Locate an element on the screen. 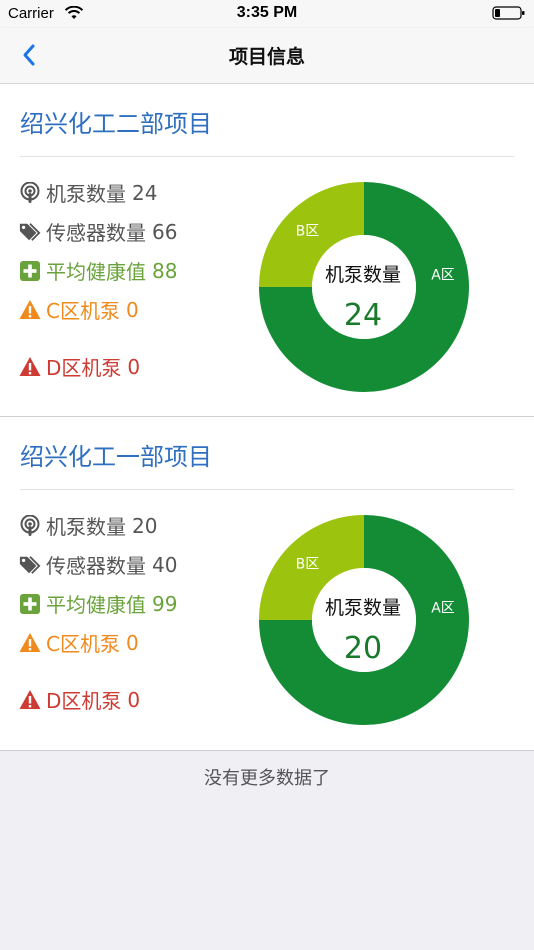  sensor-count-row: 传感器数量 66 is located at coordinates (98, 231).